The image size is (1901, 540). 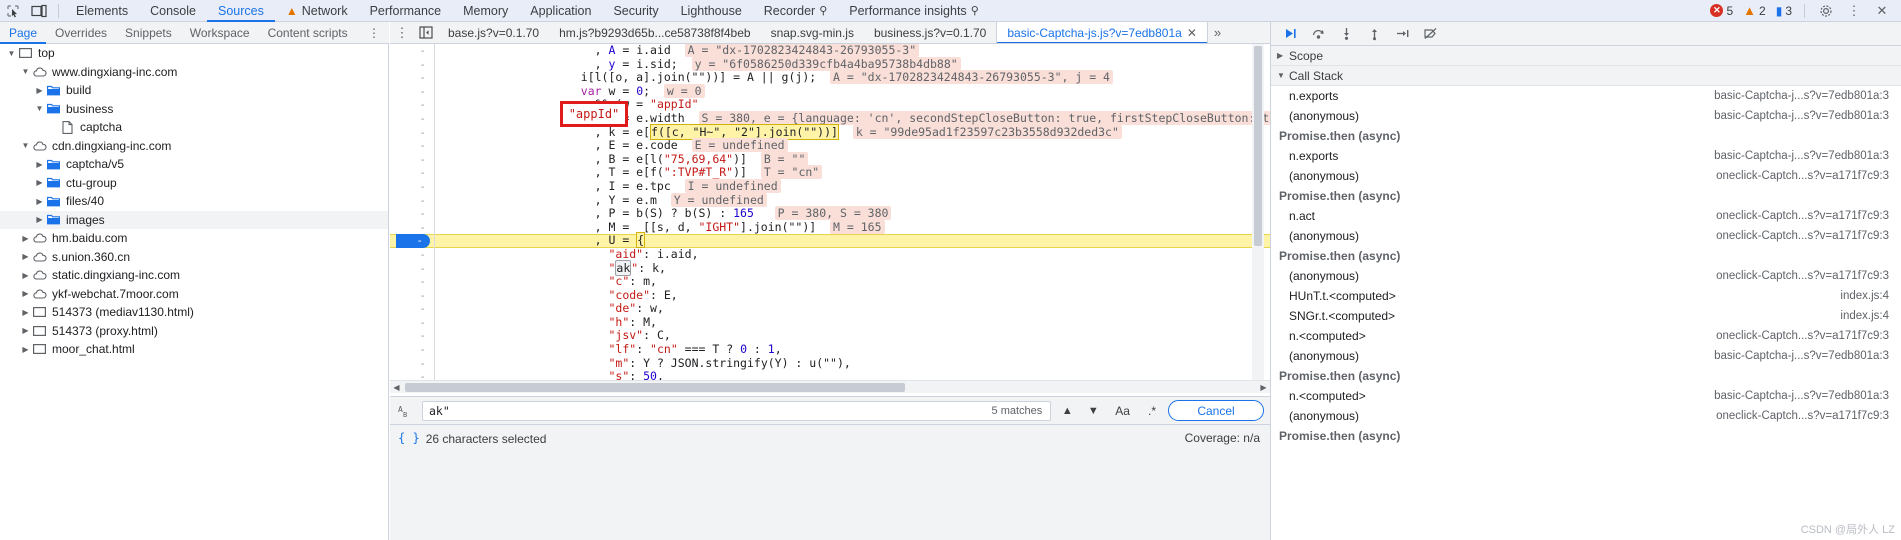 What do you see at coordinates (930, 32) in the screenshot?
I see `editor-tab-business-js: business.js?v=0.1.70` at bounding box center [930, 32].